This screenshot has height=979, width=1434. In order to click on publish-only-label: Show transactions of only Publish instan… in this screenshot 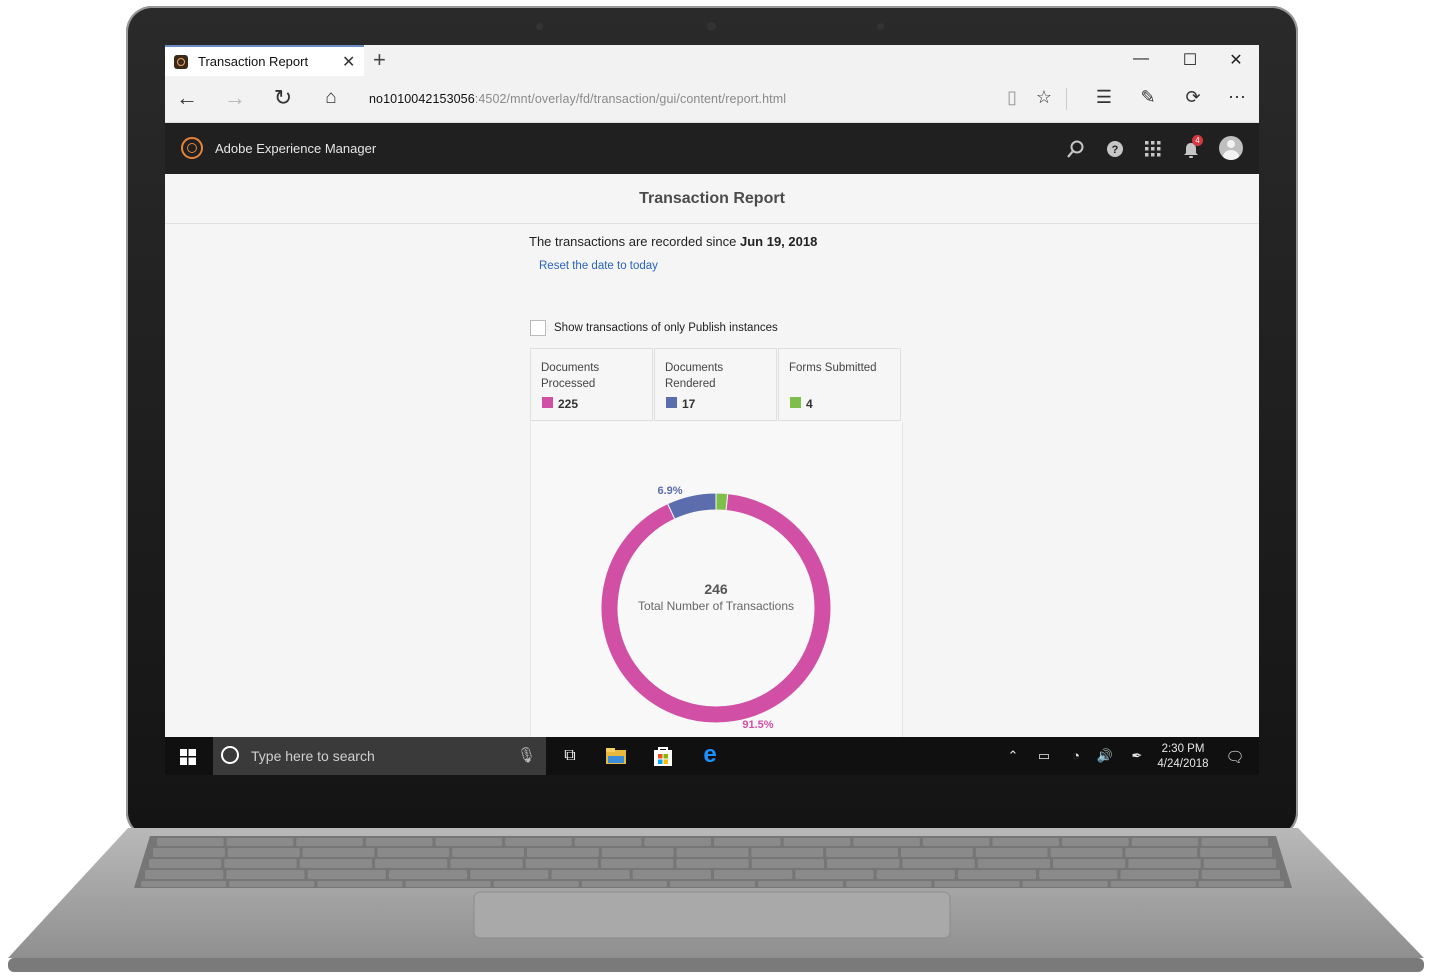, I will do `click(666, 328)`.